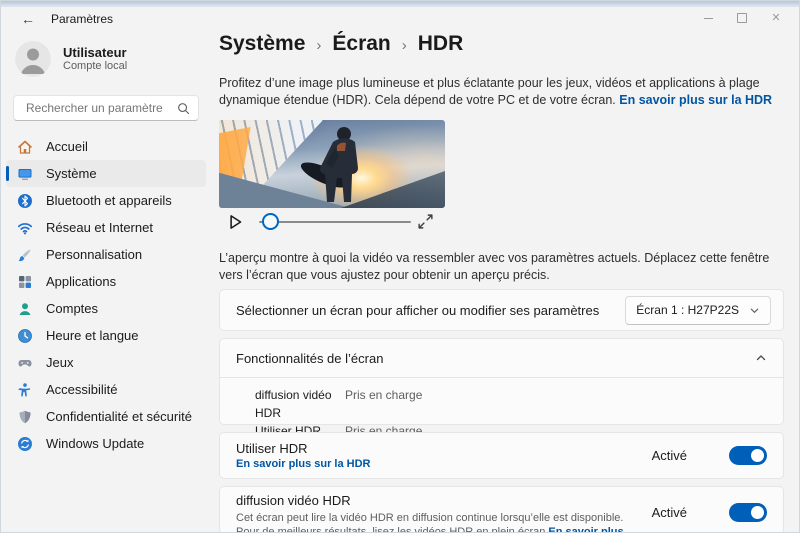 This screenshot has width=800, height=533. Describe the element at coordinates (748, 455) in the screenshot. I see `use-hdr-toggle` at that location.